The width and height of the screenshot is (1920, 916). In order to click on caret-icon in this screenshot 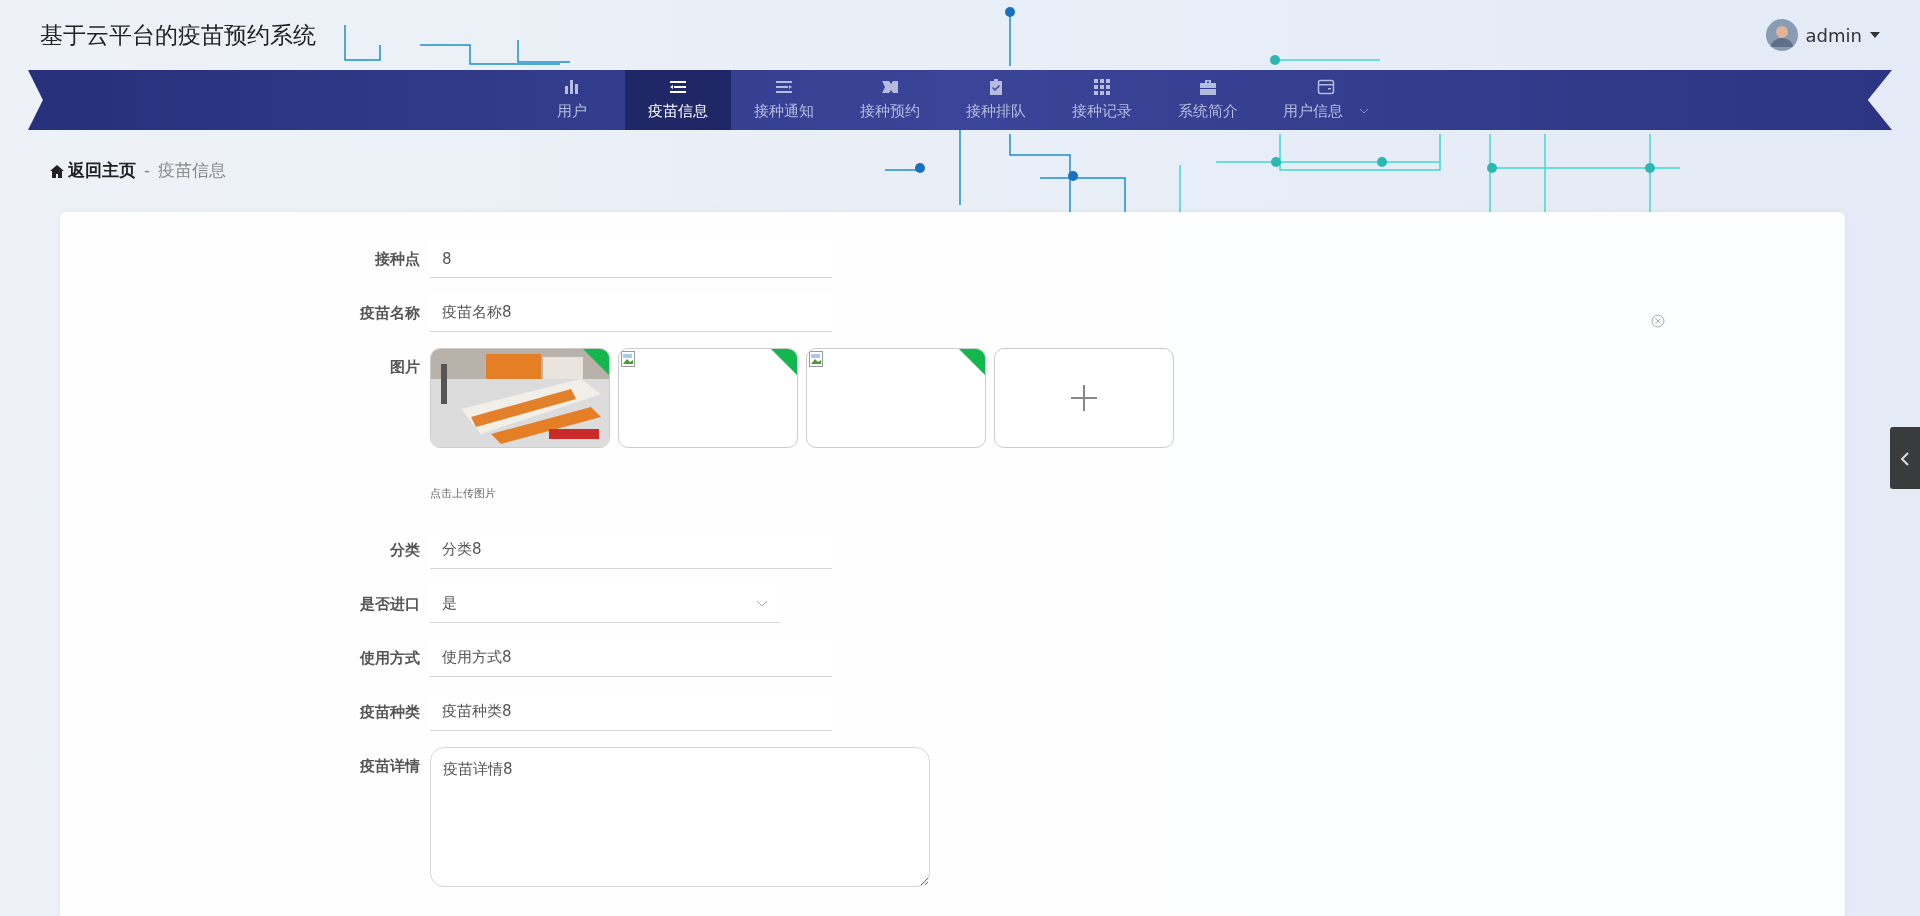, I will do `click(1875, 35)`.